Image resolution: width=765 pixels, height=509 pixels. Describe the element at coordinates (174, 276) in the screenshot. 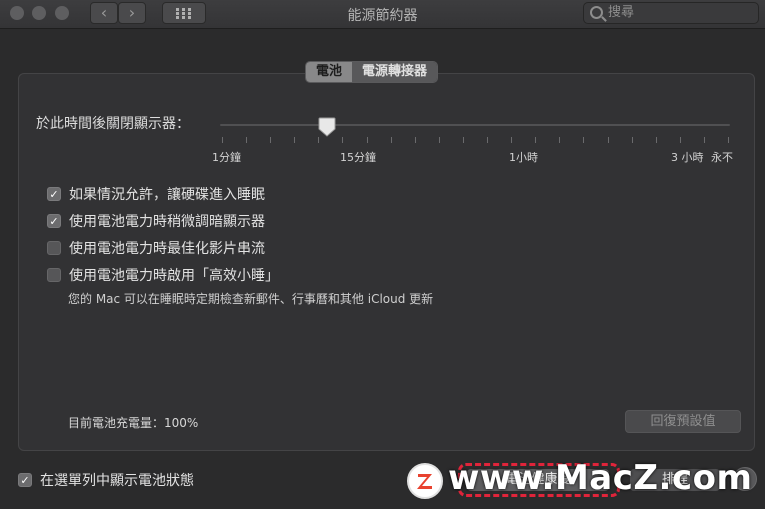

I see `option-label: 使用電池電力時啟用「高效小睡」` at that location.